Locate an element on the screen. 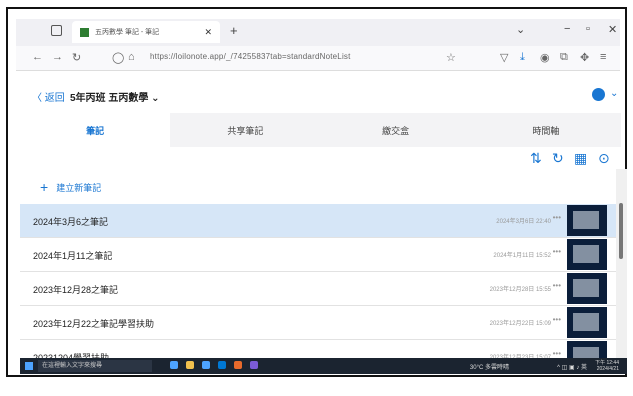  note-date: 2023年12月28日 15:55 is located at coordinates (520, 290).